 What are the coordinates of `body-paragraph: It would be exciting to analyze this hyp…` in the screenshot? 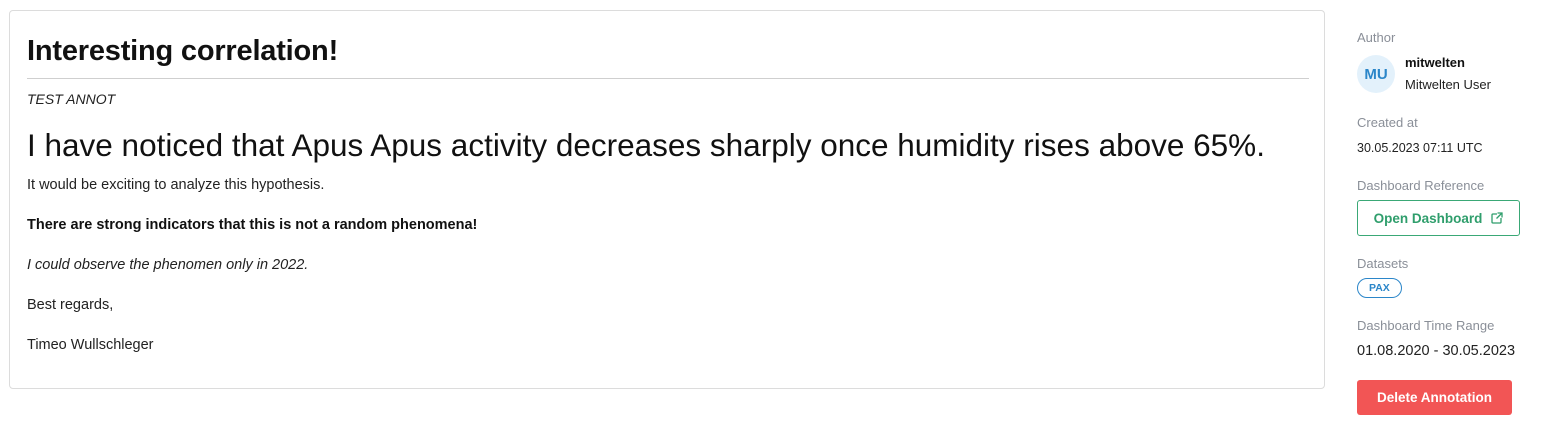 It's located at (176, 185).